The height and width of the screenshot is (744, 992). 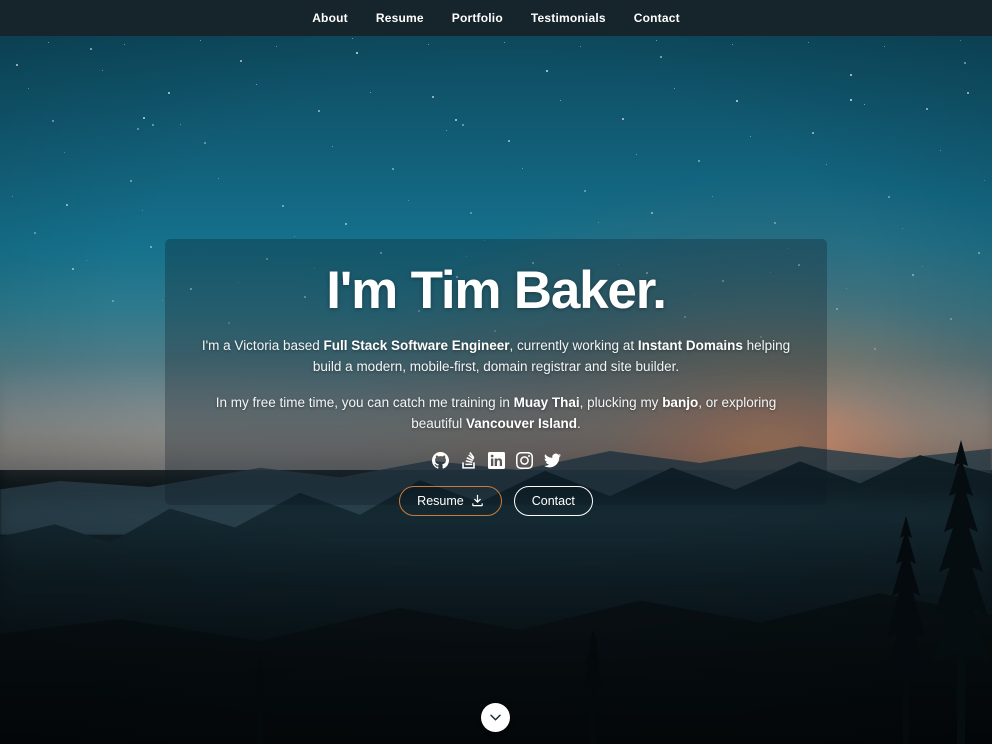 I want to click on pine-tree-left, so click(x=260, y=702).